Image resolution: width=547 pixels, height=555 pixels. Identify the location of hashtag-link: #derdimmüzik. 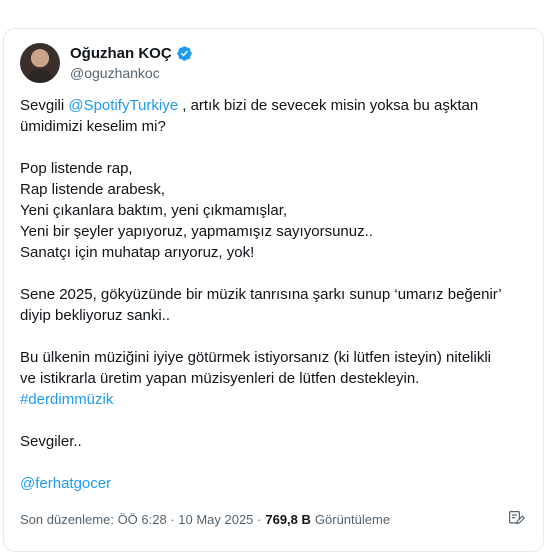
(272, 399).